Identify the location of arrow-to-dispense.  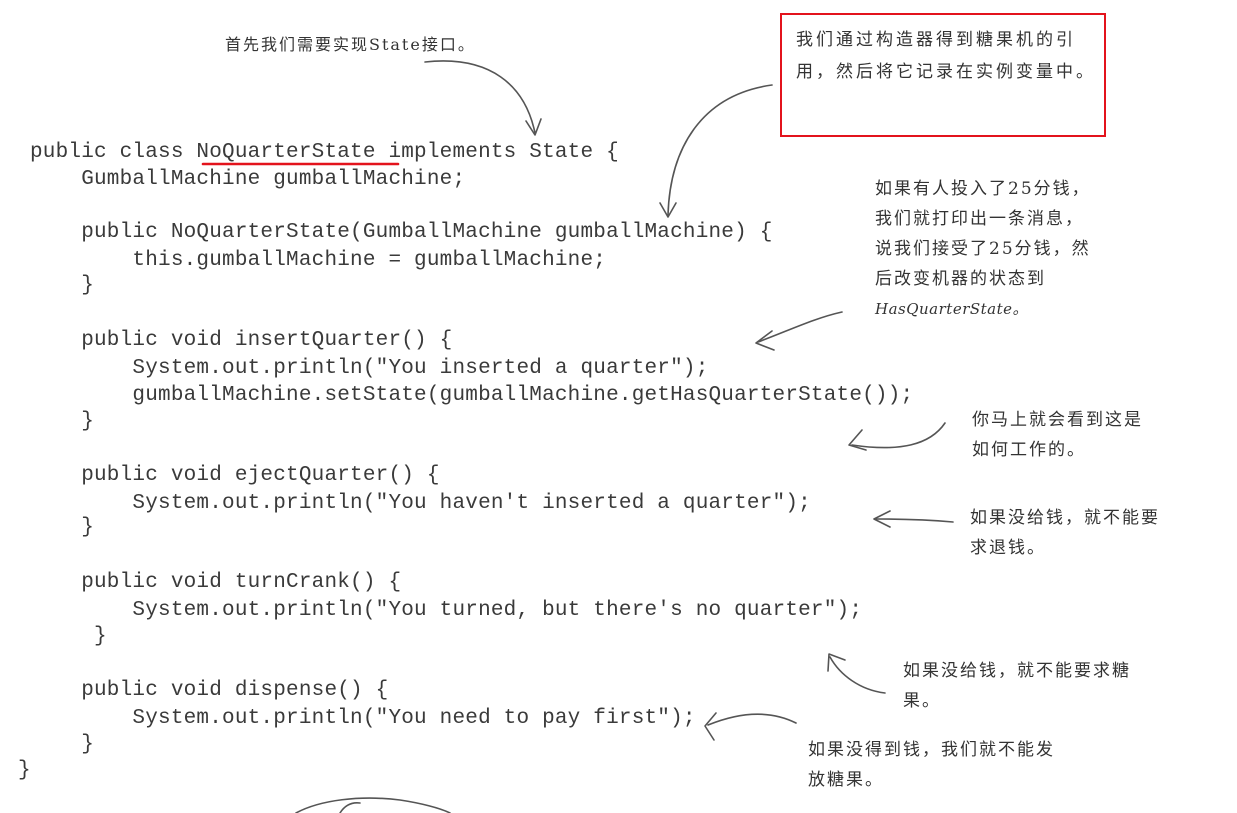
(752, 719).